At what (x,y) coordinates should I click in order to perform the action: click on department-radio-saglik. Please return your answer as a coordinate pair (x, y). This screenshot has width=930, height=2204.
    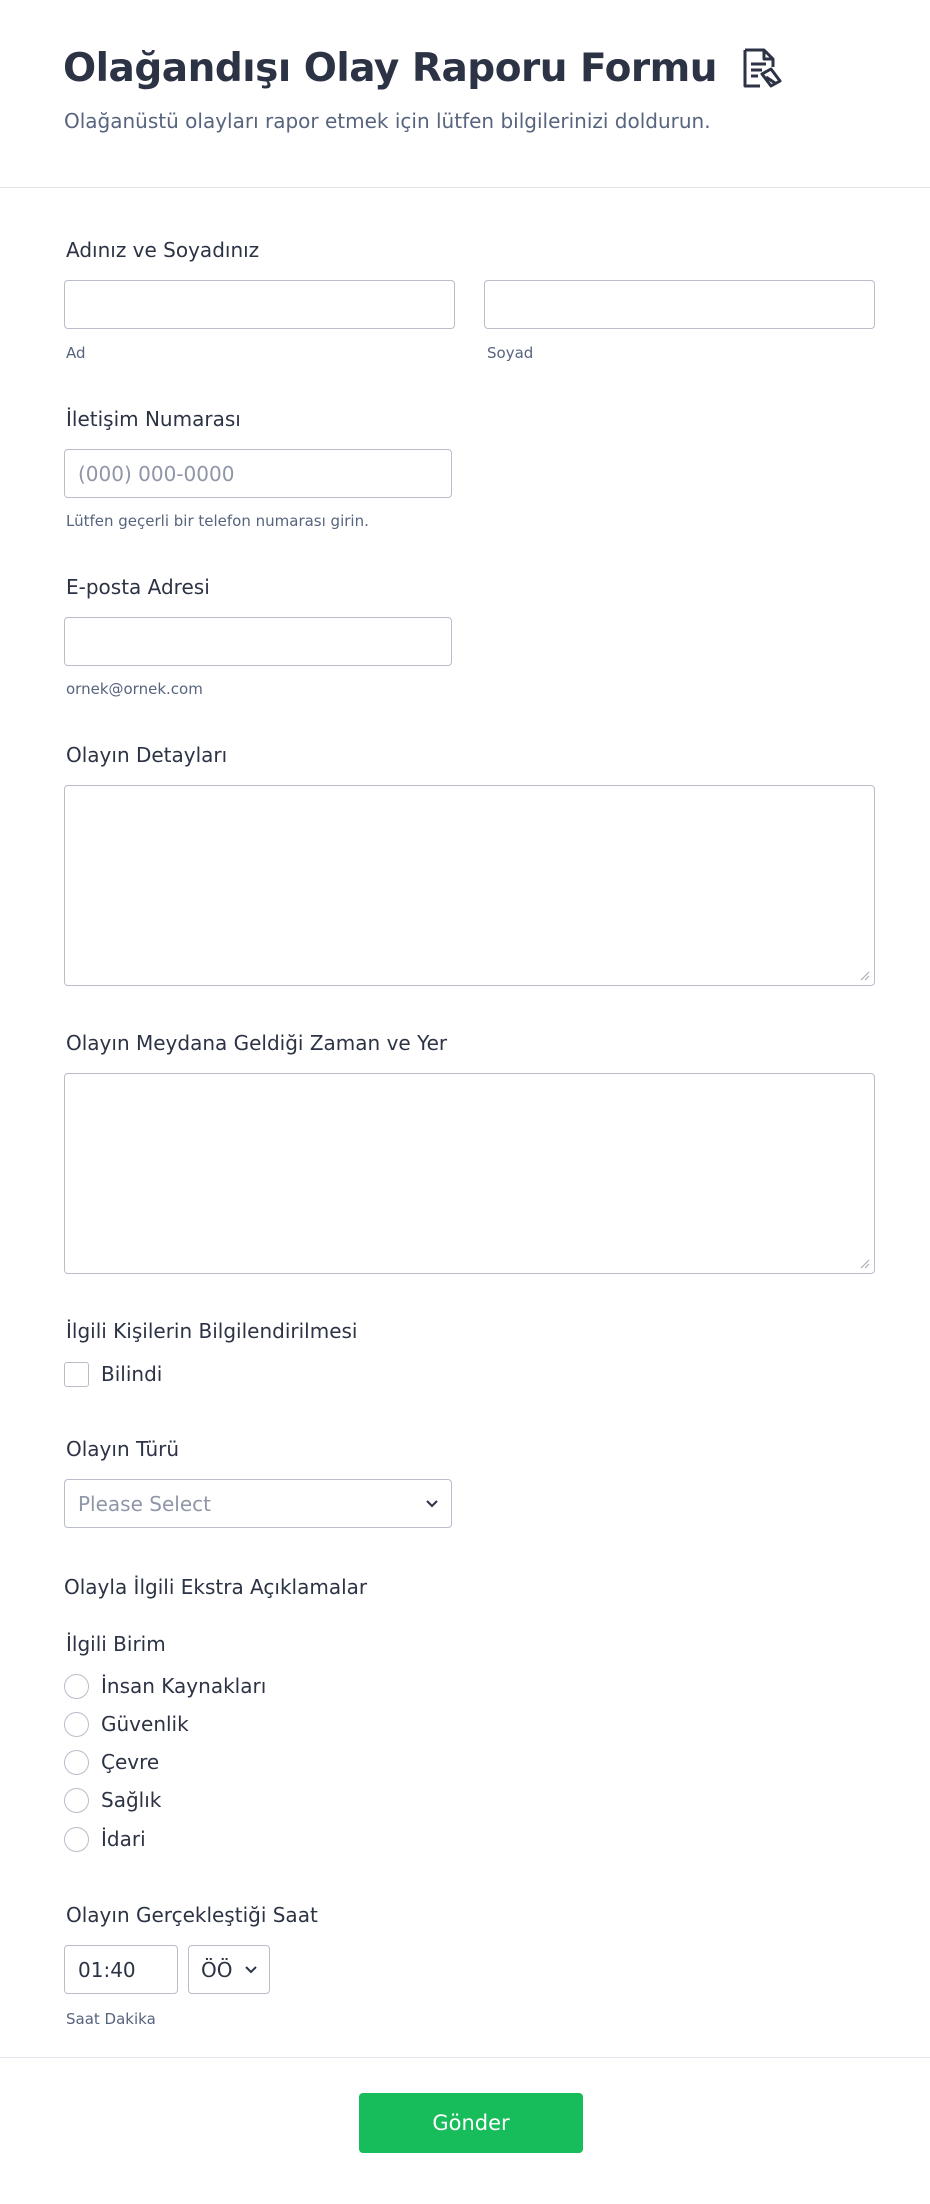
    Looking at the image, I should click on (76, 1800).